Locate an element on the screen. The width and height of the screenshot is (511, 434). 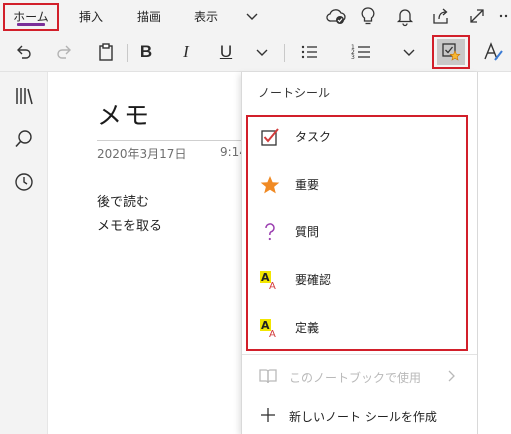
bold-button: B is located at coordinates (146, 52).